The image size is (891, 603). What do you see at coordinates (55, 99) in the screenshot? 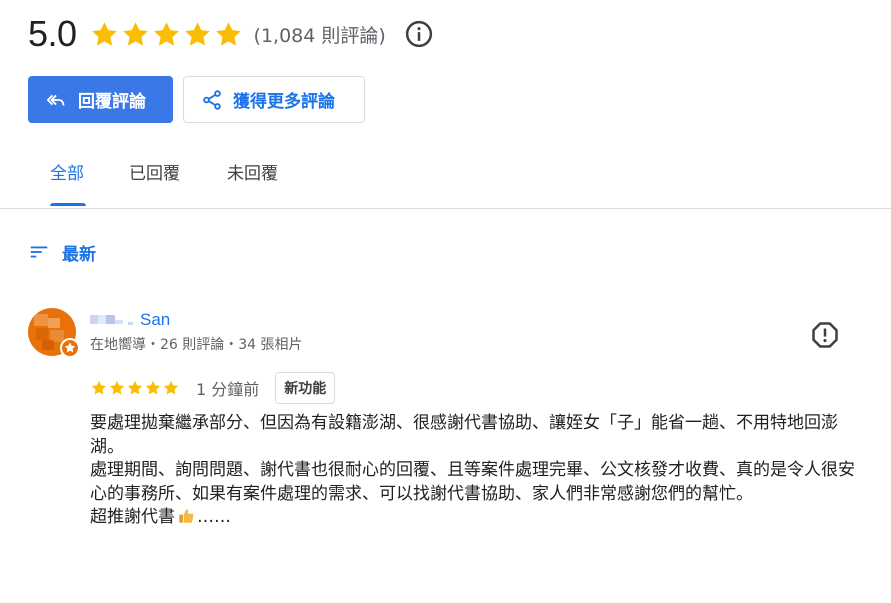
I see `reply-icon` at bounding box center [55, 99].